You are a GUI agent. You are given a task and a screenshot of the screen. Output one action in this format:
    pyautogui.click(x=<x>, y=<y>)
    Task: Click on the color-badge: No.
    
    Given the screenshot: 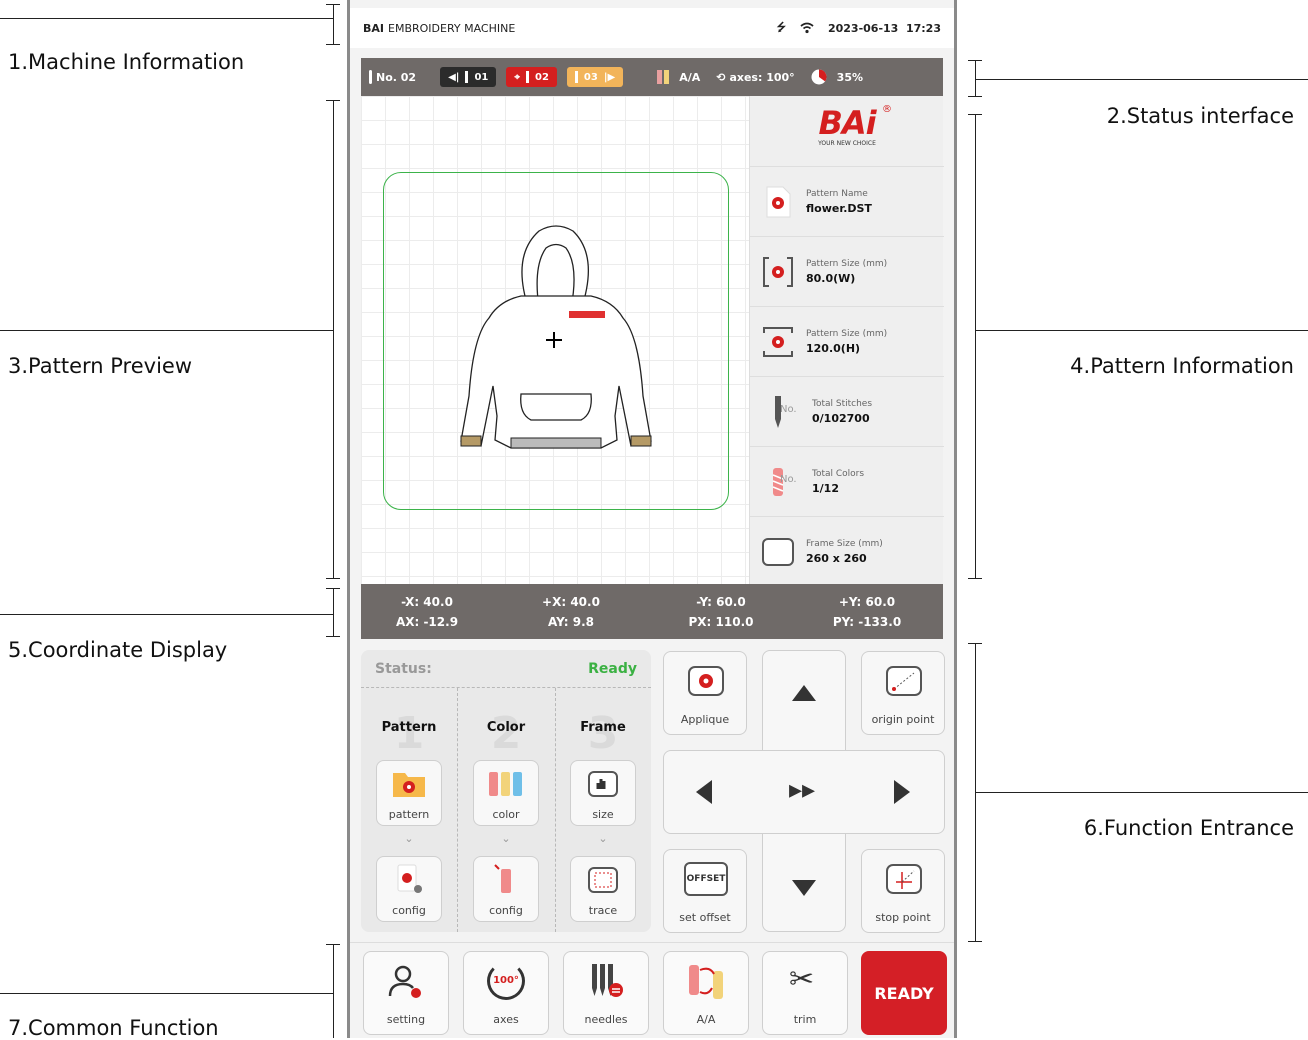 What is the action you would take?
    pyautogui.click(x=788, y=479)
    